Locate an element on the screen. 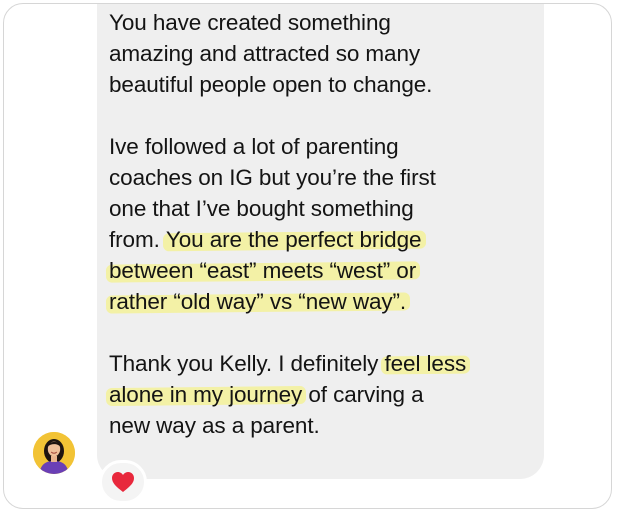  message-text-segment: one that I’ve bought something is located at coordinates (261, 208).